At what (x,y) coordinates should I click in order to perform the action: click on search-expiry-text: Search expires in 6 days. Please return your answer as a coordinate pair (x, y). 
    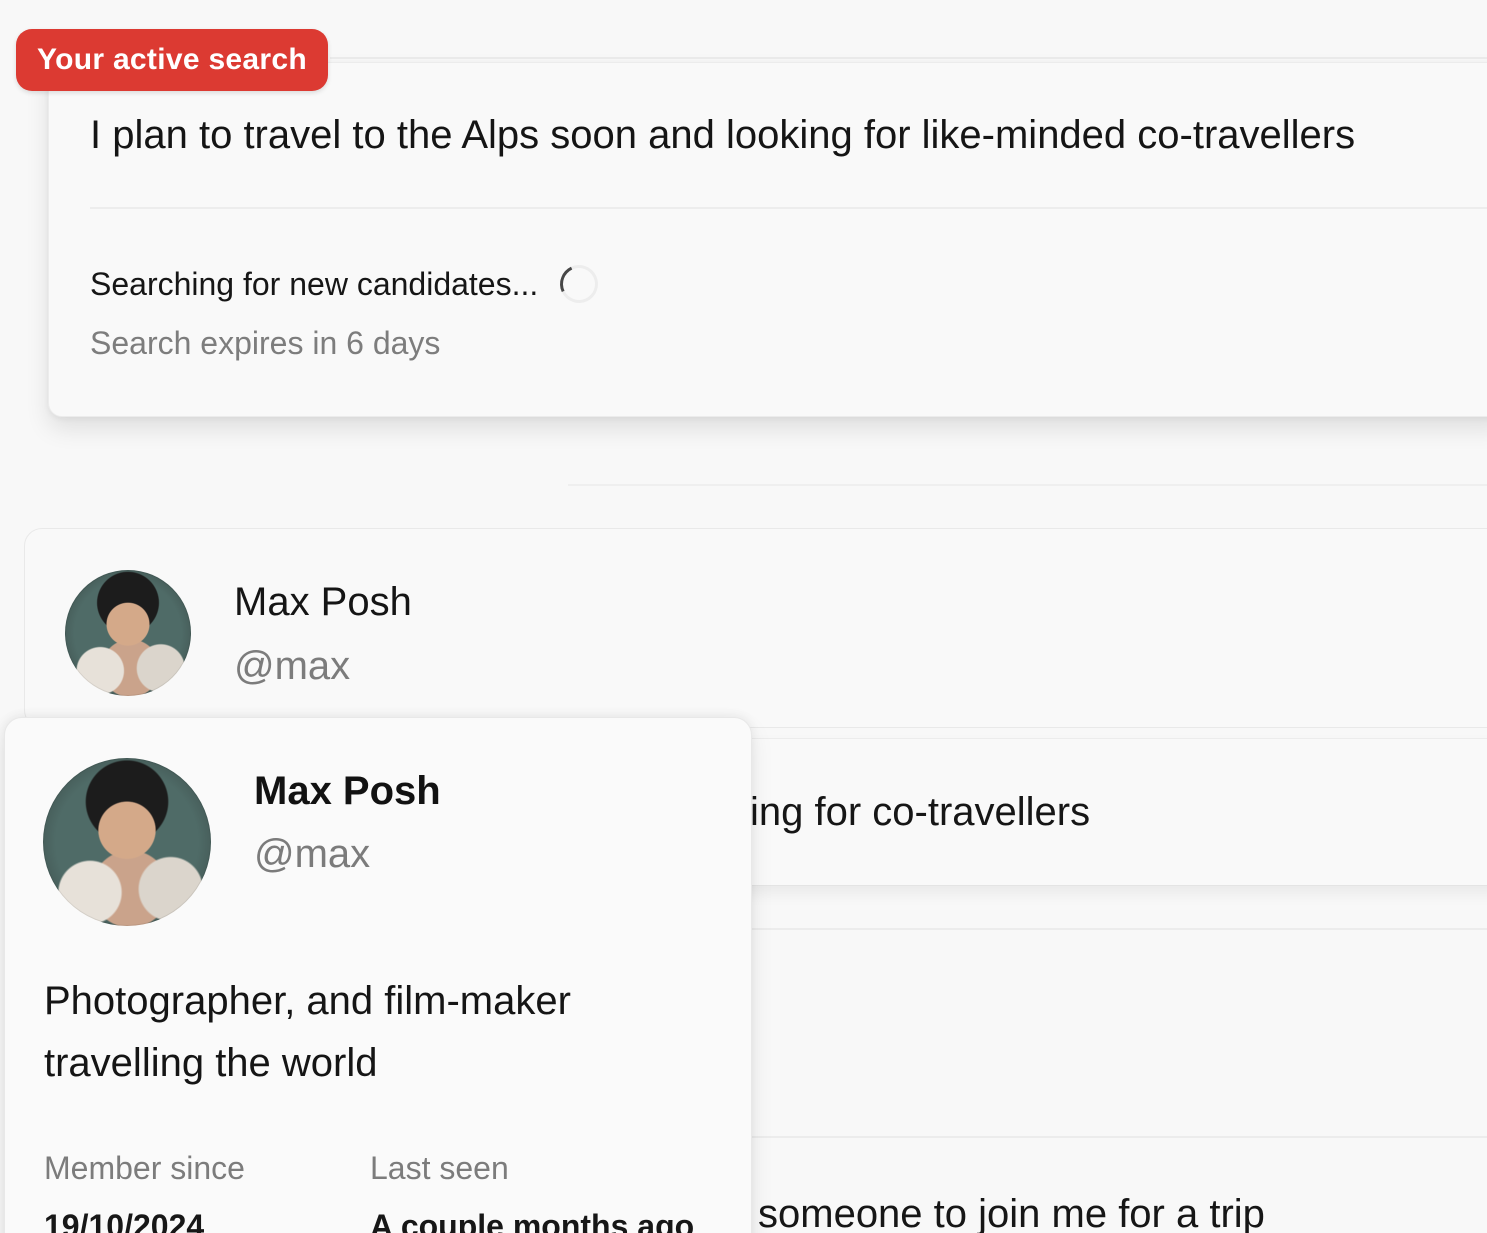
    Looking at the image, I should click on (265, 343).